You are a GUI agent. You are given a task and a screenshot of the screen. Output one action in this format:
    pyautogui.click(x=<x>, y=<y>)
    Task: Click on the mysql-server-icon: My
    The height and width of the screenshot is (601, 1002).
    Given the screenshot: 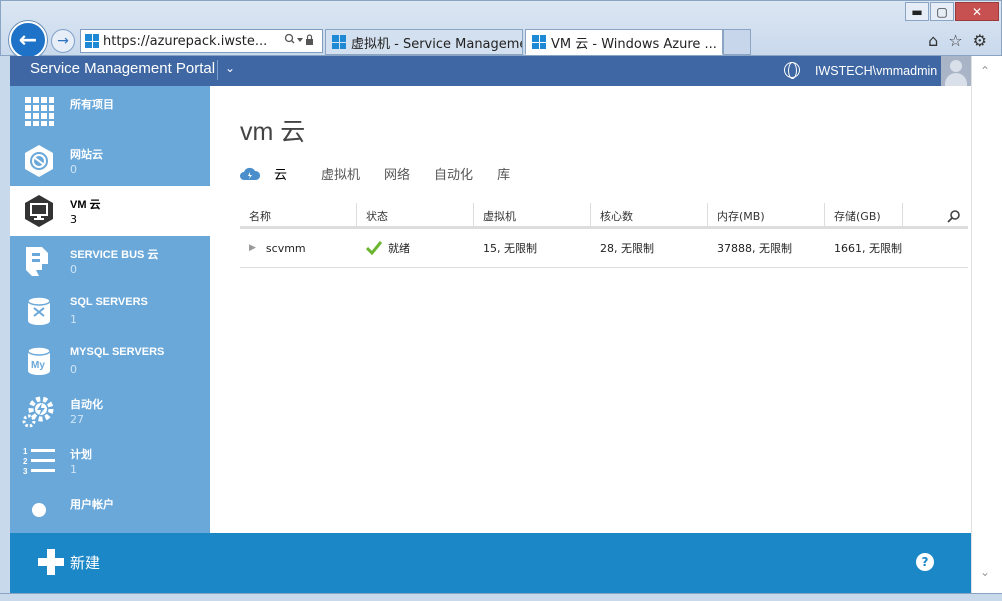 What is the action you would take?
    pyautogui.click(x=39, y=360)
    